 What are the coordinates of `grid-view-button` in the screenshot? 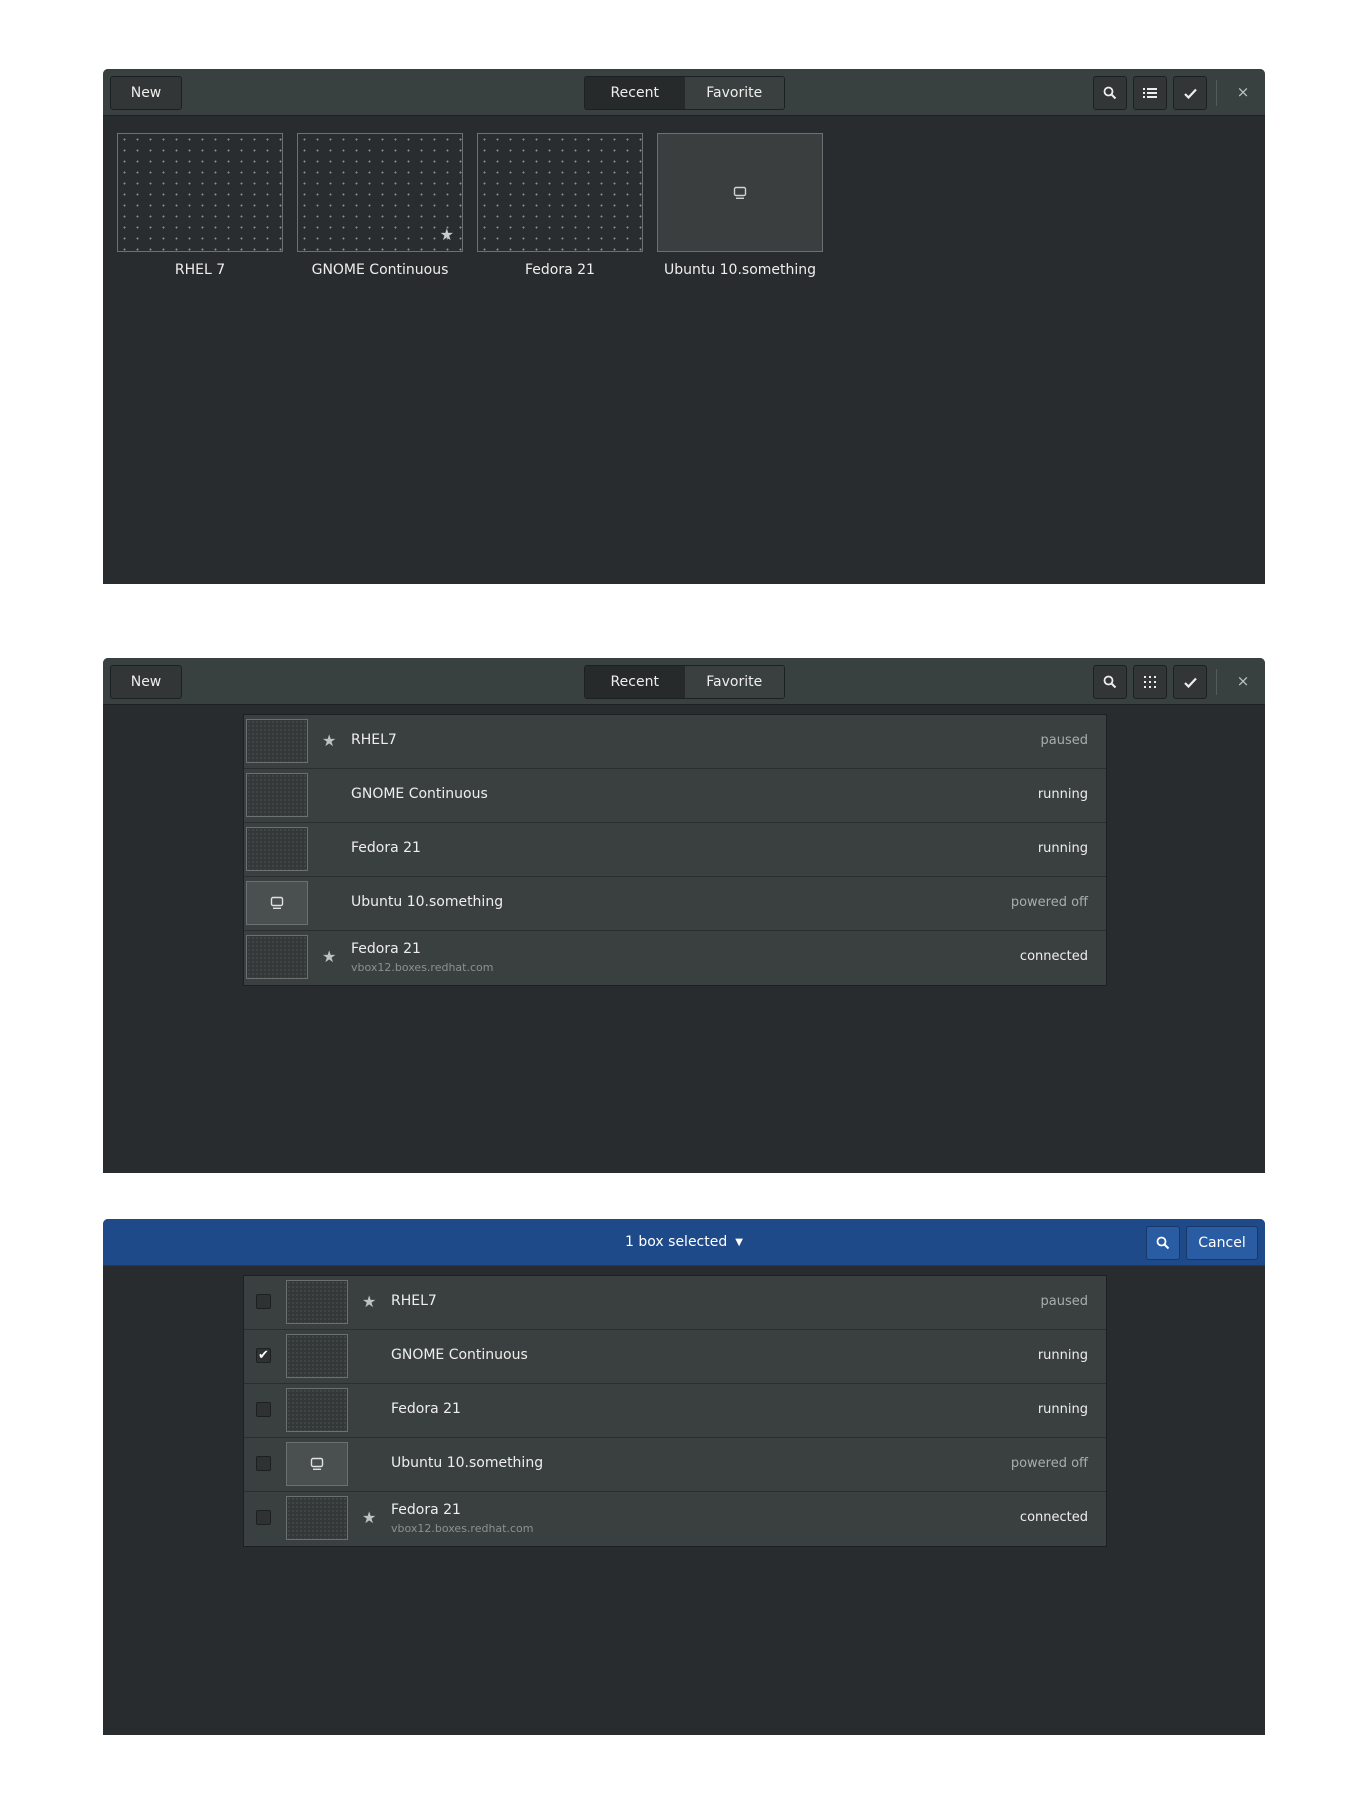 It's located at (1150, 682).